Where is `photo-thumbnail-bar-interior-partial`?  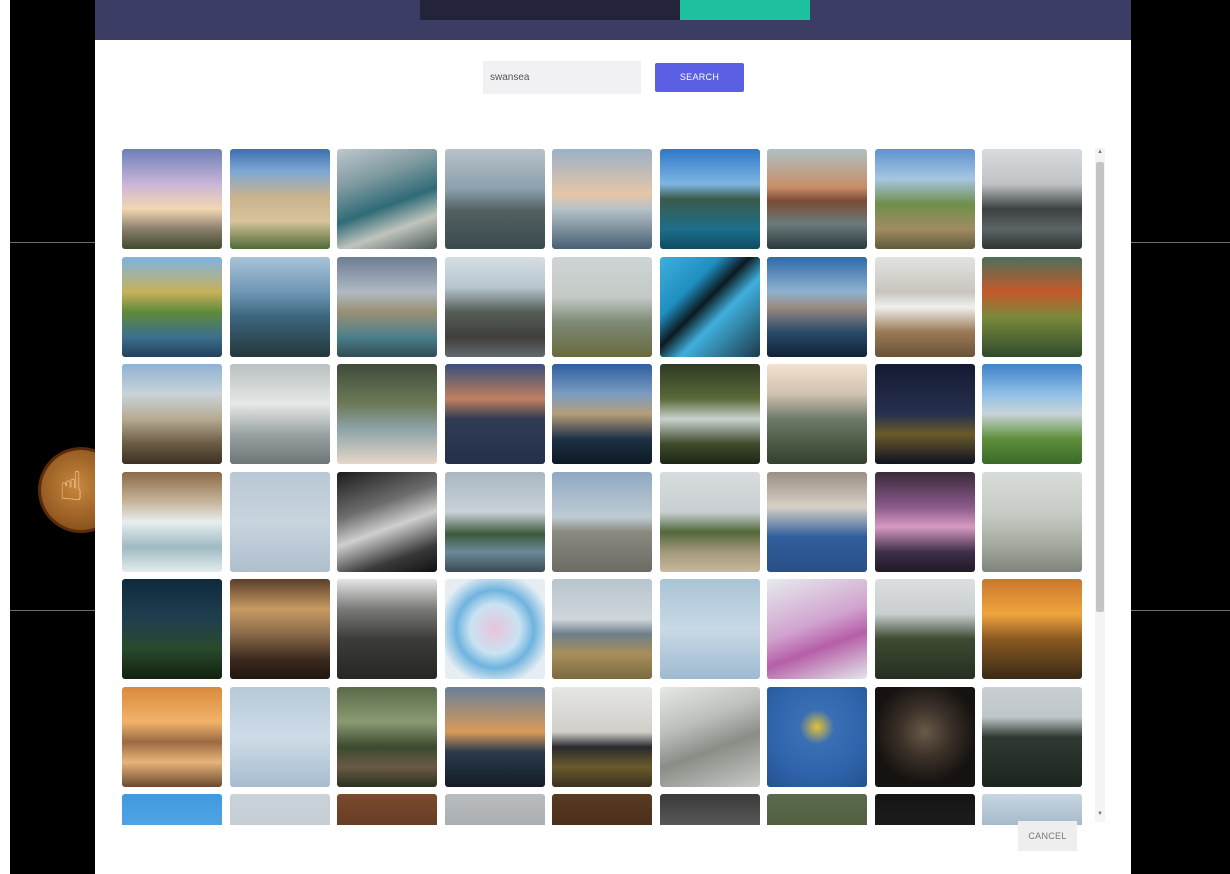 photo-thumbnail-bar-interior-partial is located at coordinates (602, 809).